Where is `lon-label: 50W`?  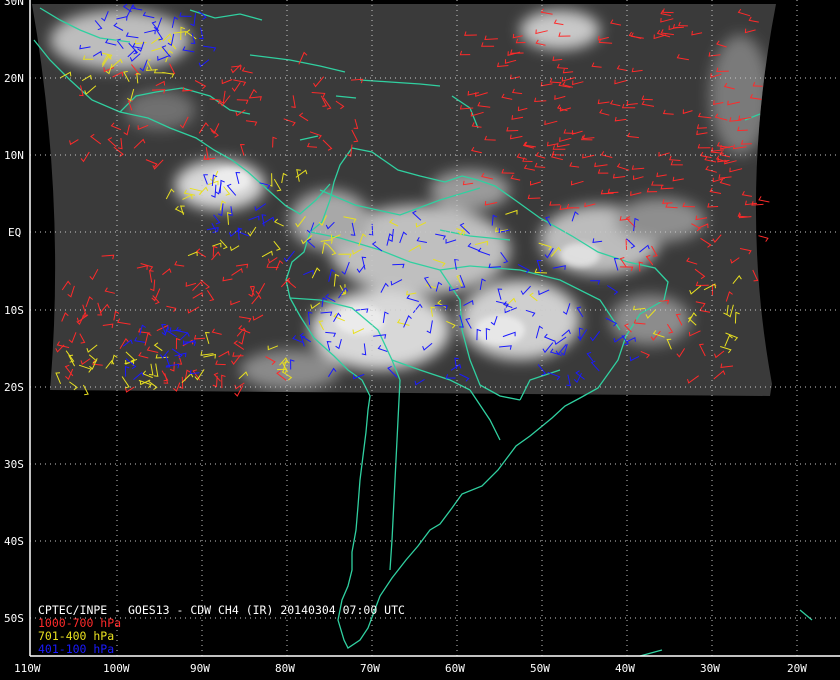 lon-label: 50W is located at coordinates (540, 668).